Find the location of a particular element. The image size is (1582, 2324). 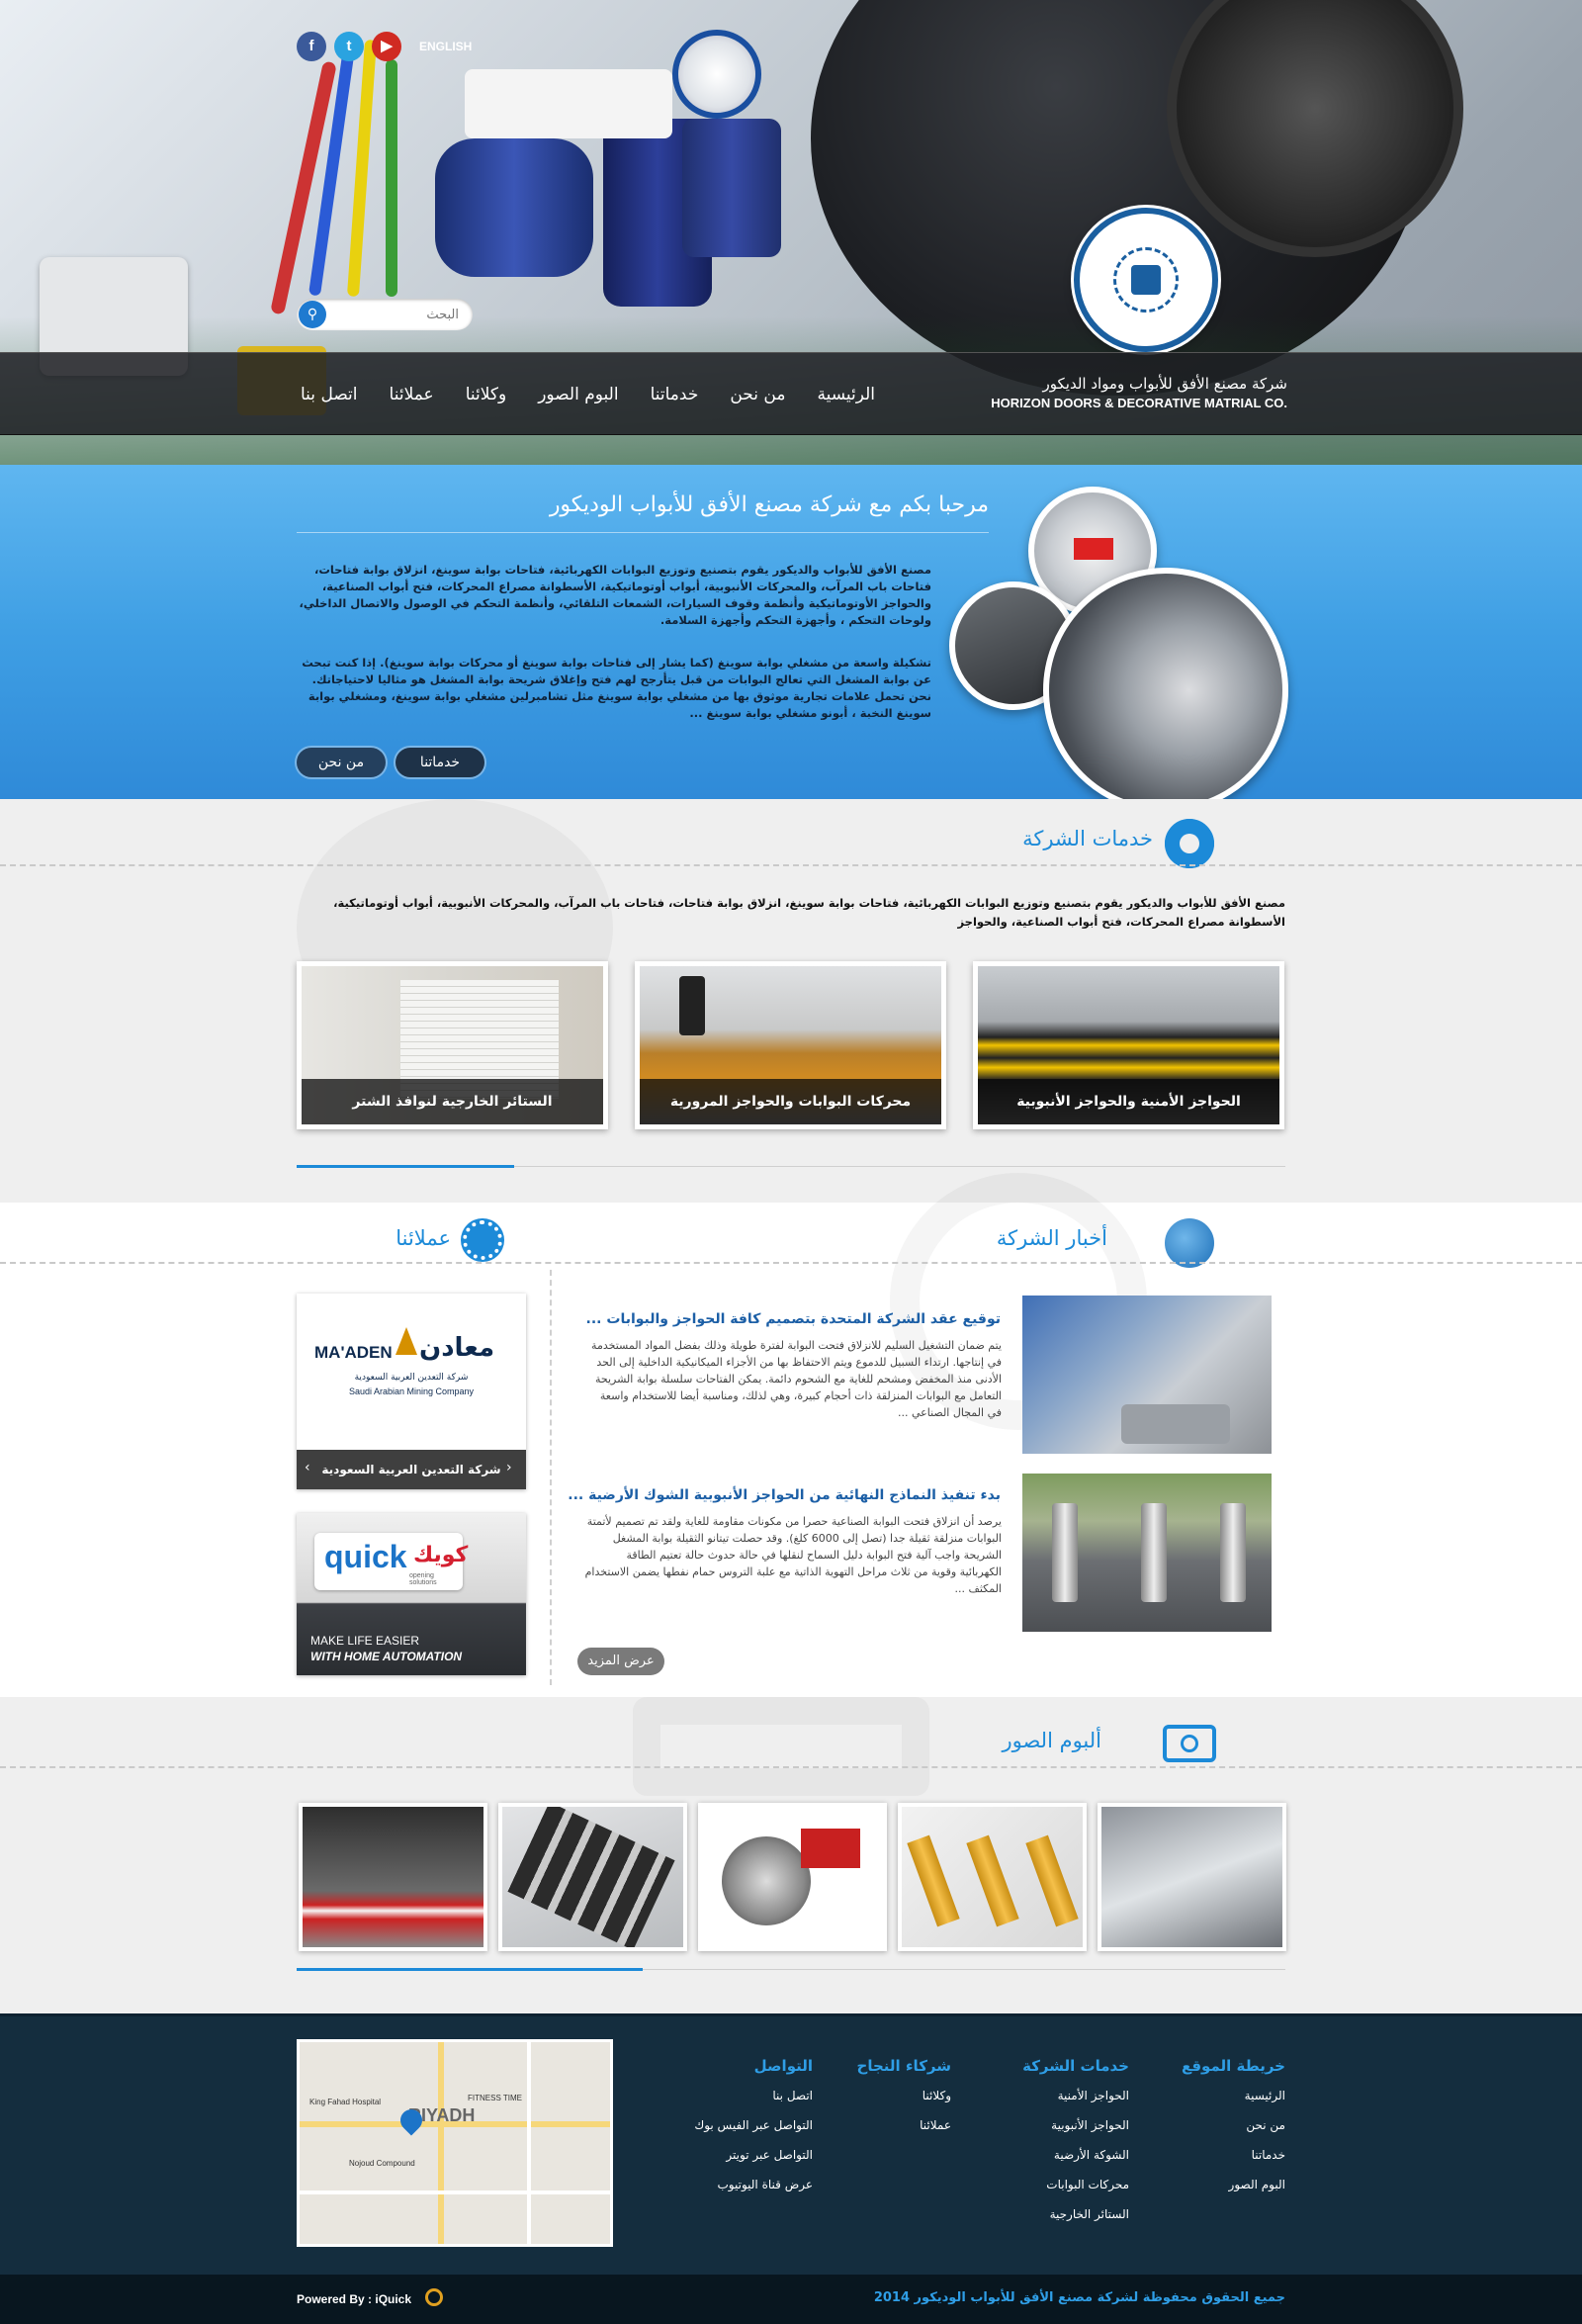

footer-link: عرض قناة اليوتيوب is located at coordinates (766, 2185).